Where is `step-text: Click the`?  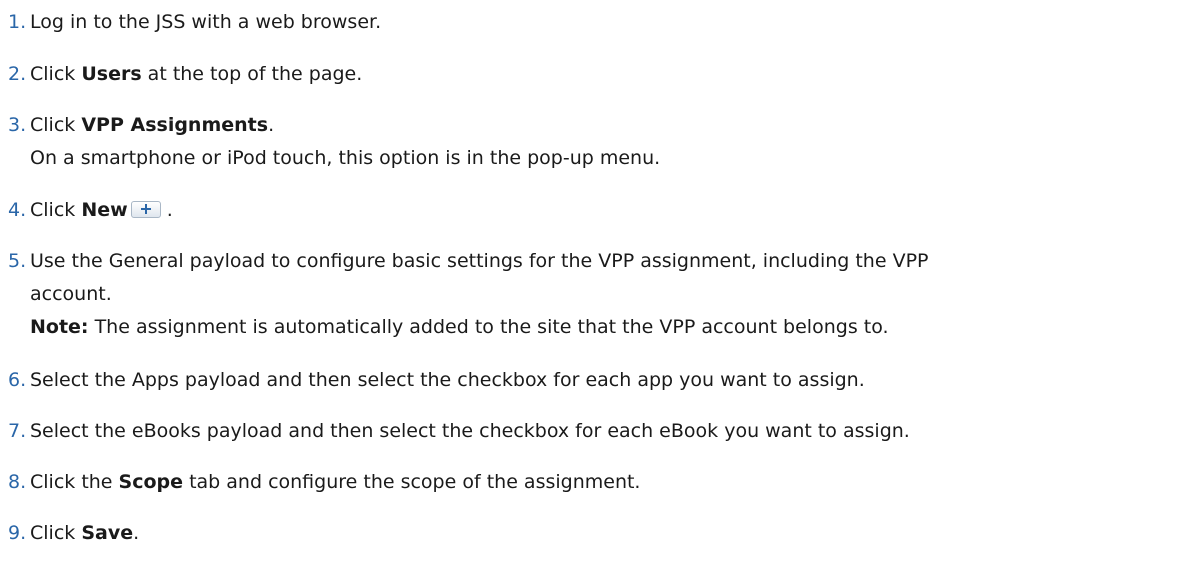
step-text: Click the is located at coordinates (74, 482).